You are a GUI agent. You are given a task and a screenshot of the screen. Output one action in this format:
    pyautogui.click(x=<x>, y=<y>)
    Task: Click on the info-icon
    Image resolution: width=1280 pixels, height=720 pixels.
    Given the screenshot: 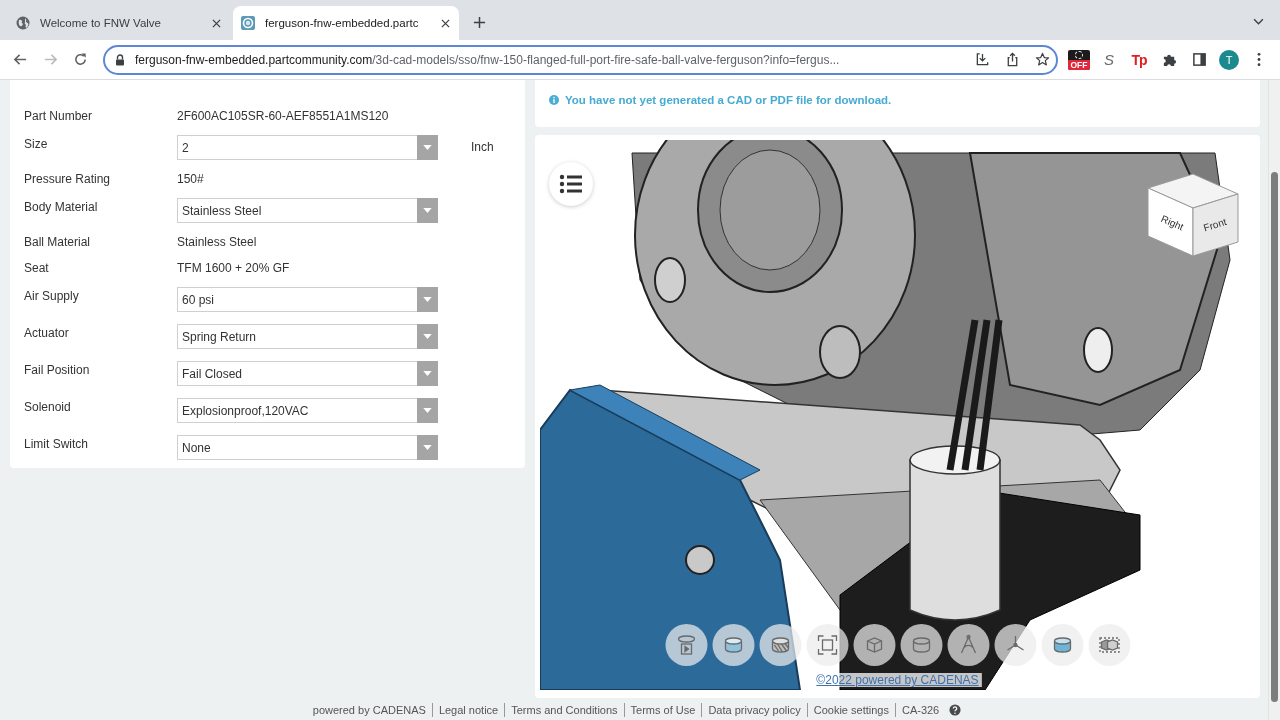 What is the action you would take?
    pyautogui.click(x=554, y=99)
    